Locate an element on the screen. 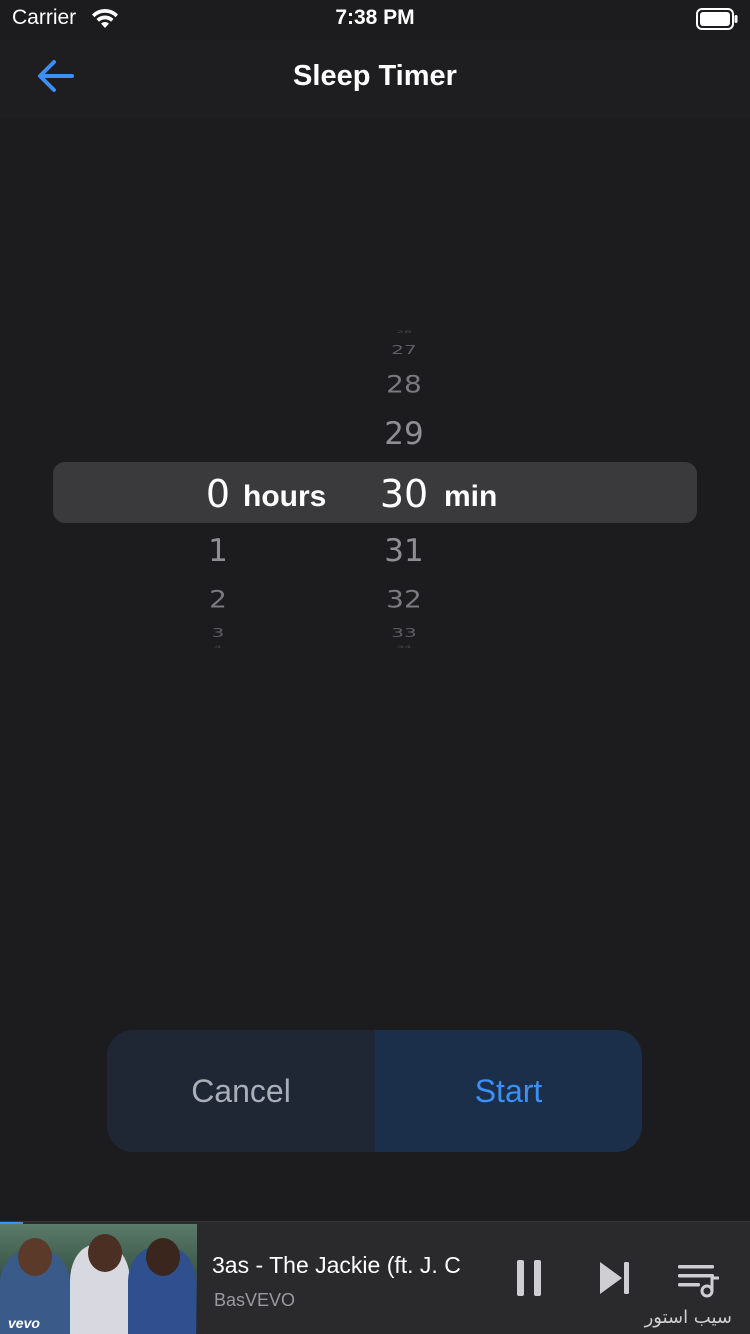 Image resolution: width=750 pixels, height=1334 pixels. hours-wheel: 0 1 2 3 4 is located at coordinates (218, 568).